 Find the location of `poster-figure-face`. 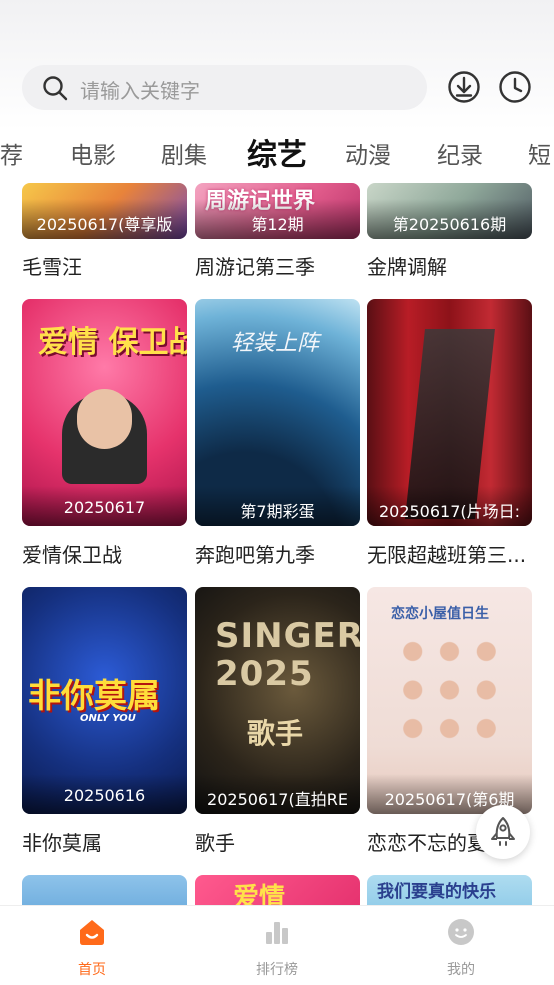

poster-figure-face is located at coordinates (104, 419).